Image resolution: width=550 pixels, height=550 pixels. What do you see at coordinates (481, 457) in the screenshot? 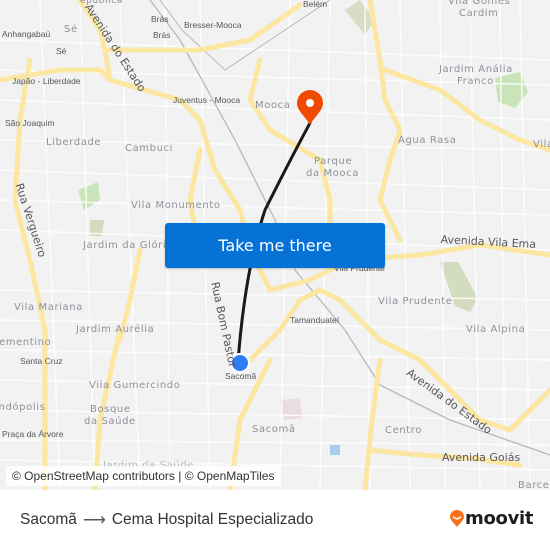
I see `road-label: Avenida Goiás` at bounding box center [481, 457].